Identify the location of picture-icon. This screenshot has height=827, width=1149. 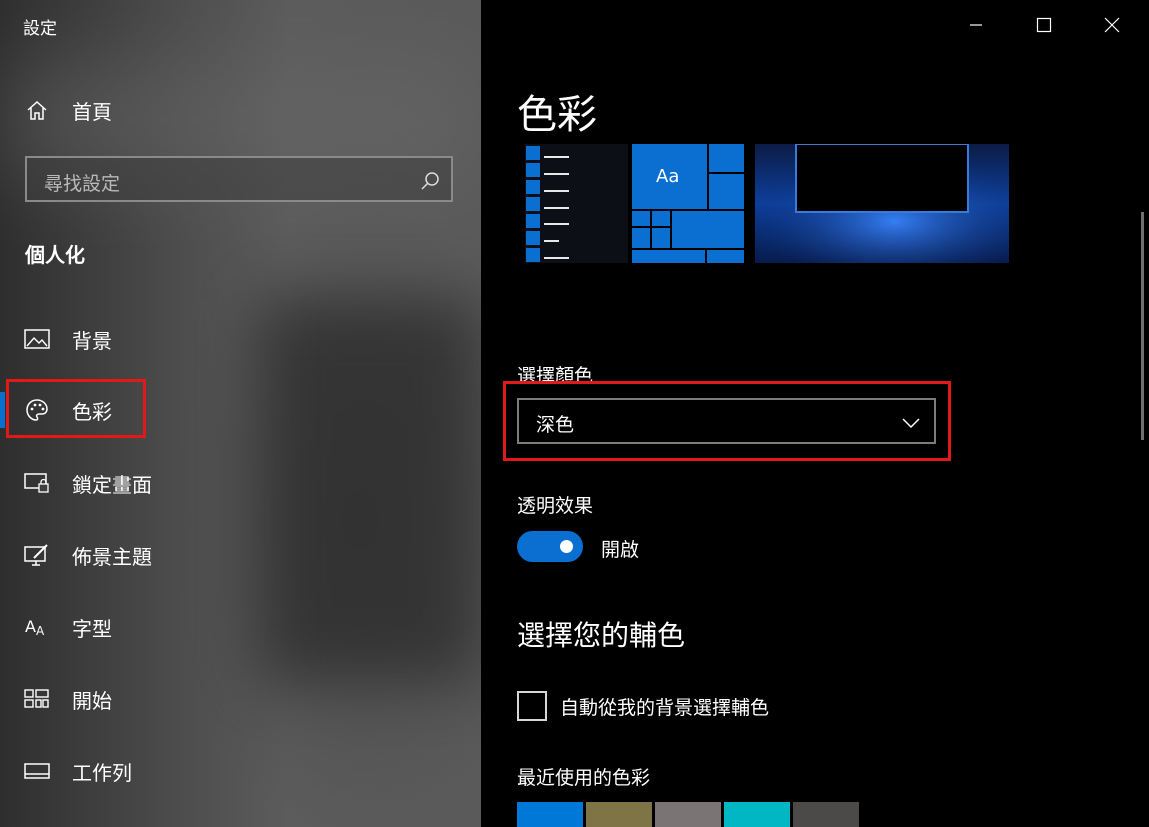
(37, 339).